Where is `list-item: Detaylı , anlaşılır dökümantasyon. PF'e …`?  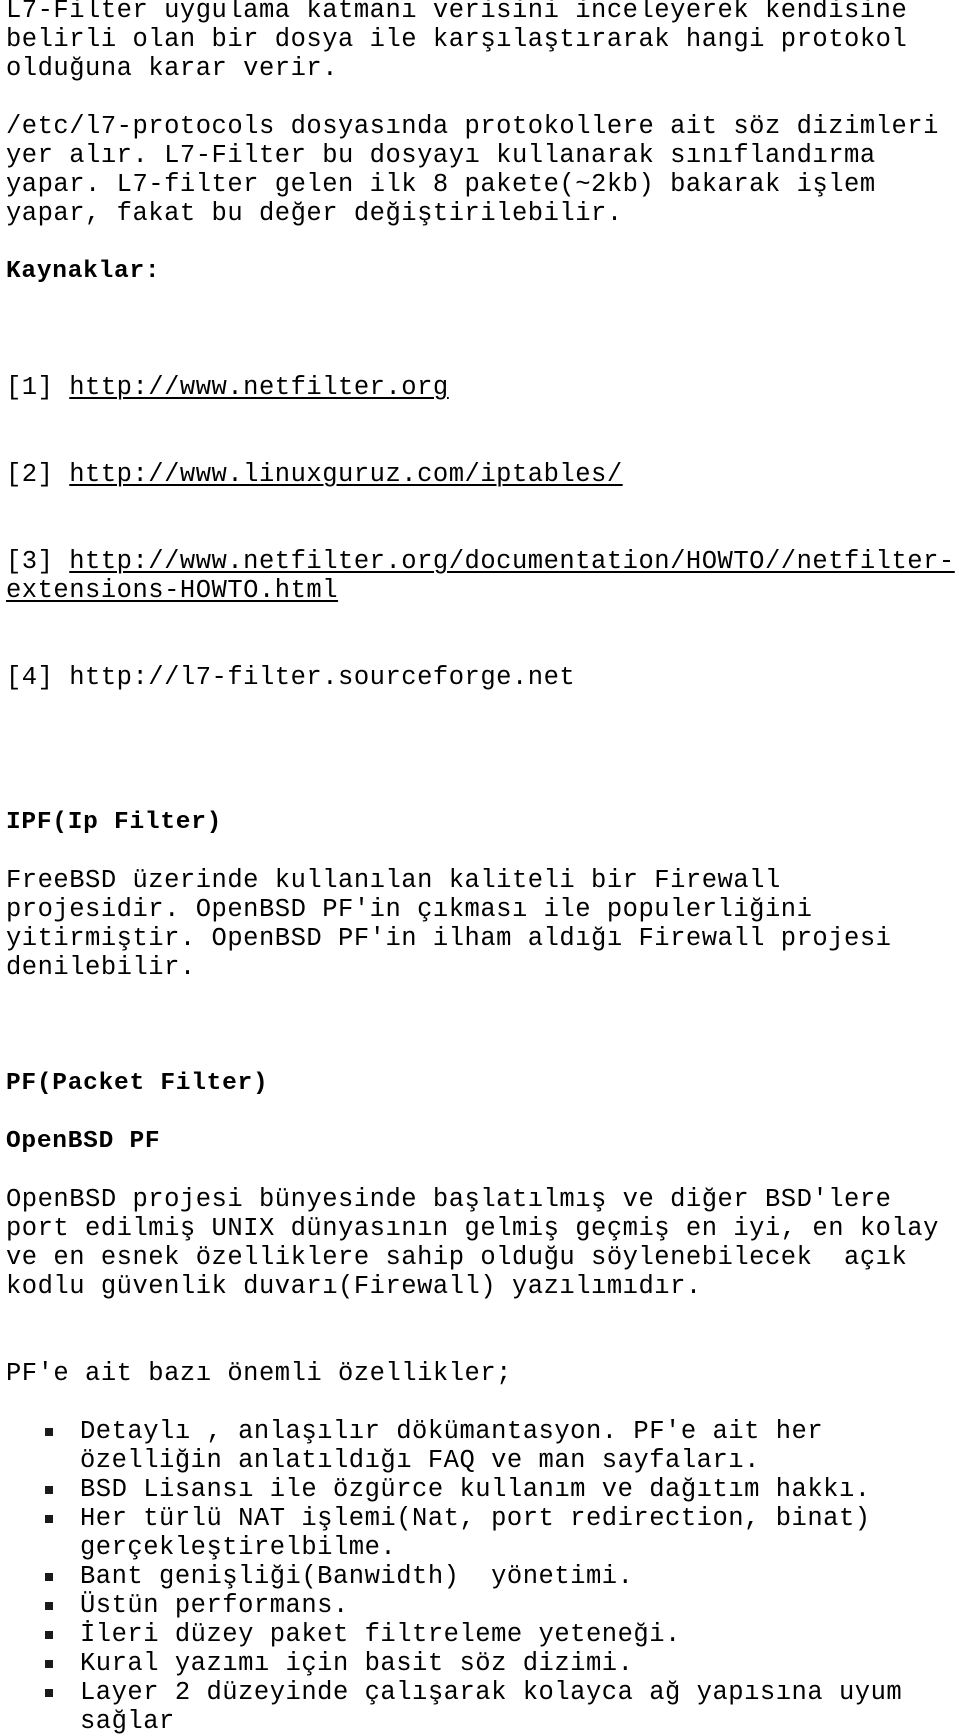 list-item: Detaylı , anlaşılır dökümantasyon. PF'e … is located at coordinates (483, 1446).